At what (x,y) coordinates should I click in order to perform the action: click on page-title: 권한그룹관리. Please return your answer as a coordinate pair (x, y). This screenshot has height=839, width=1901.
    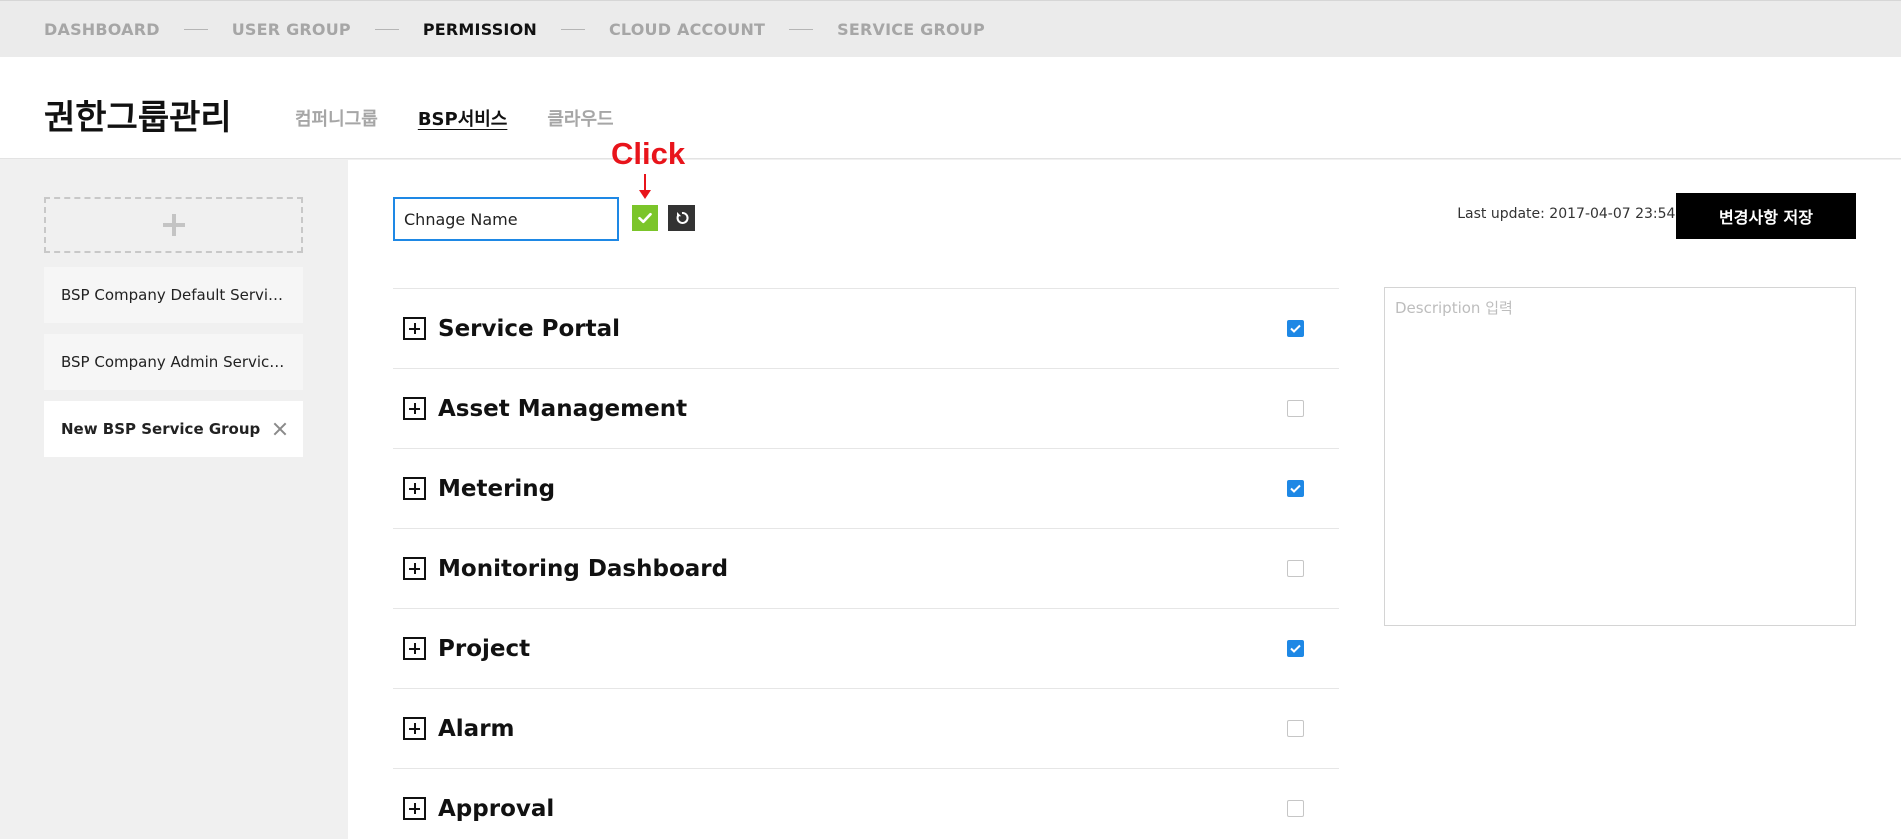
    Looking at the image, I should click on (138, 118).